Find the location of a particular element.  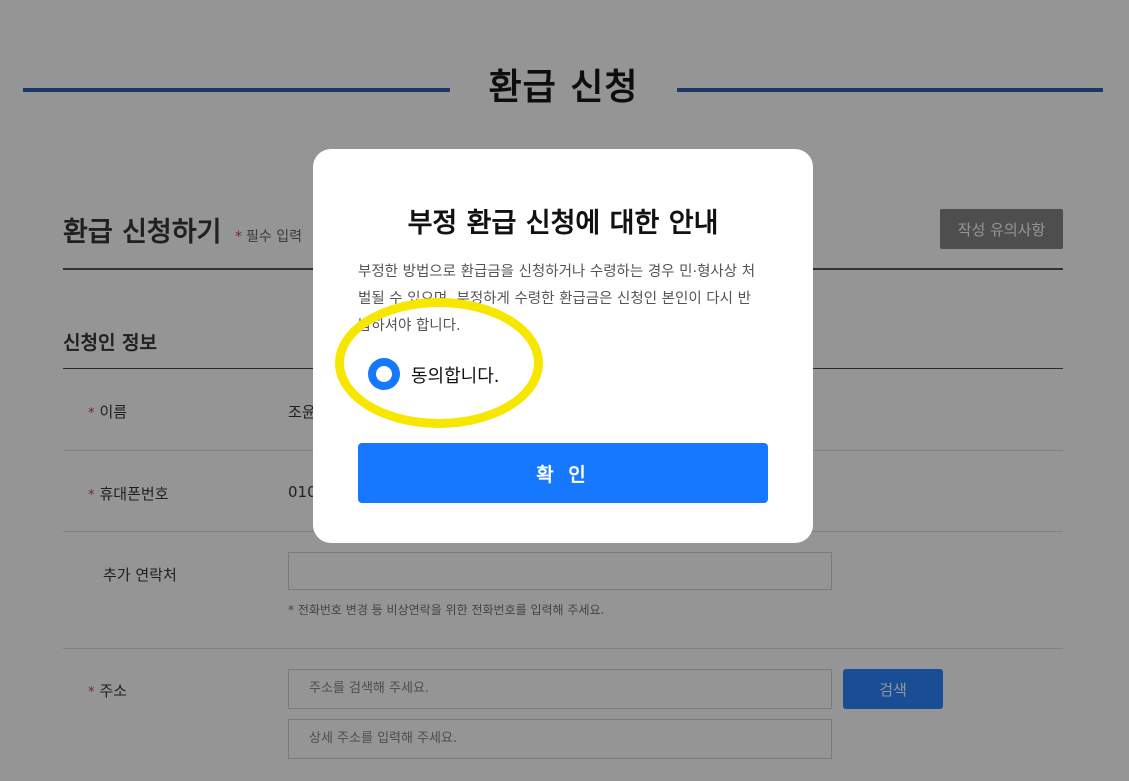

modal-title: 부정 환급 신청에 대한 안내 is located at coordinates (563, 223).